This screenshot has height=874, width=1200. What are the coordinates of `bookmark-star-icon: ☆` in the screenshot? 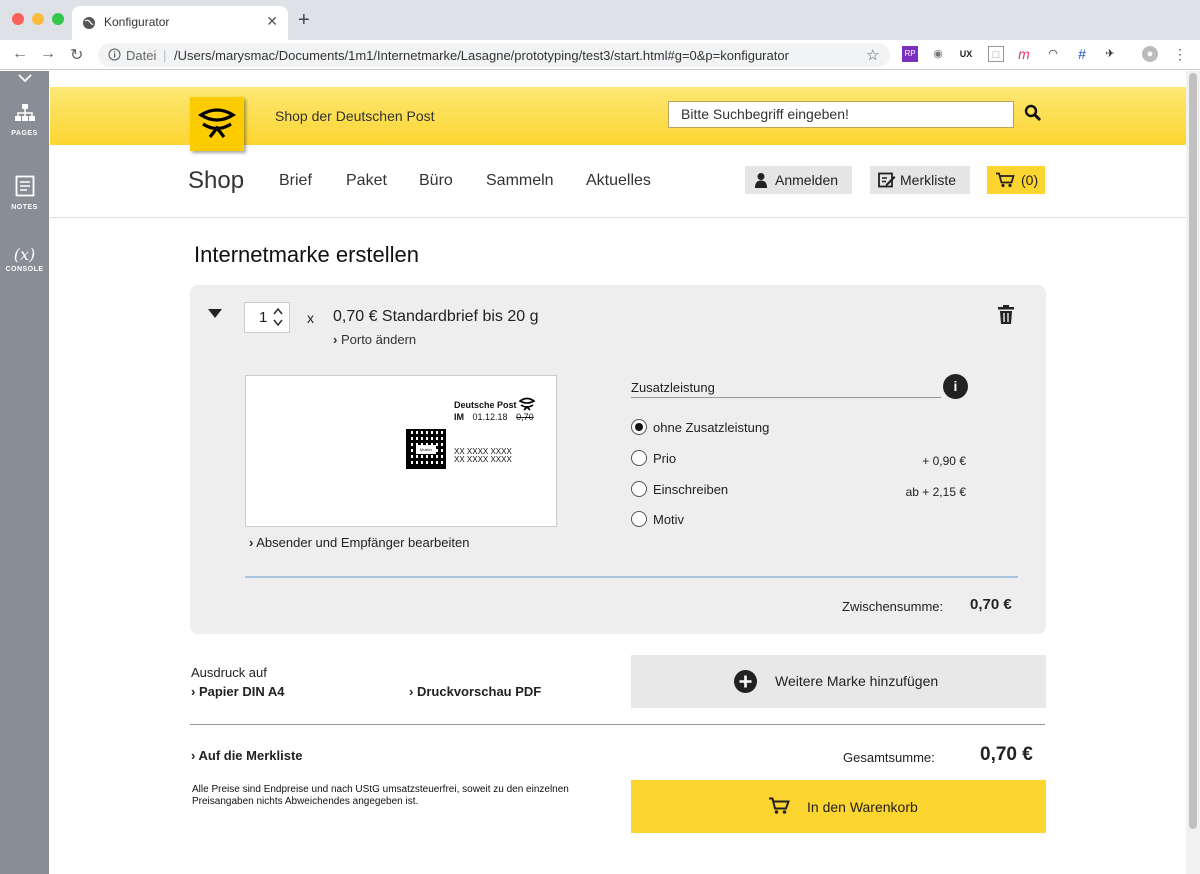 It's located at (872, 55).